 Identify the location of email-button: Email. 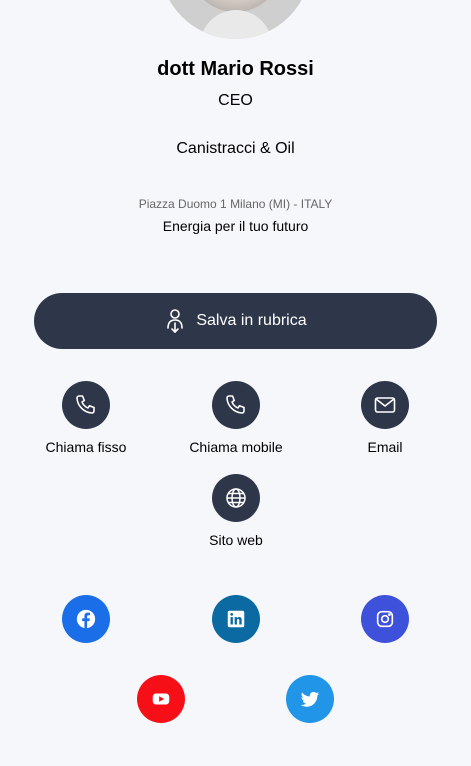
(385, 418).